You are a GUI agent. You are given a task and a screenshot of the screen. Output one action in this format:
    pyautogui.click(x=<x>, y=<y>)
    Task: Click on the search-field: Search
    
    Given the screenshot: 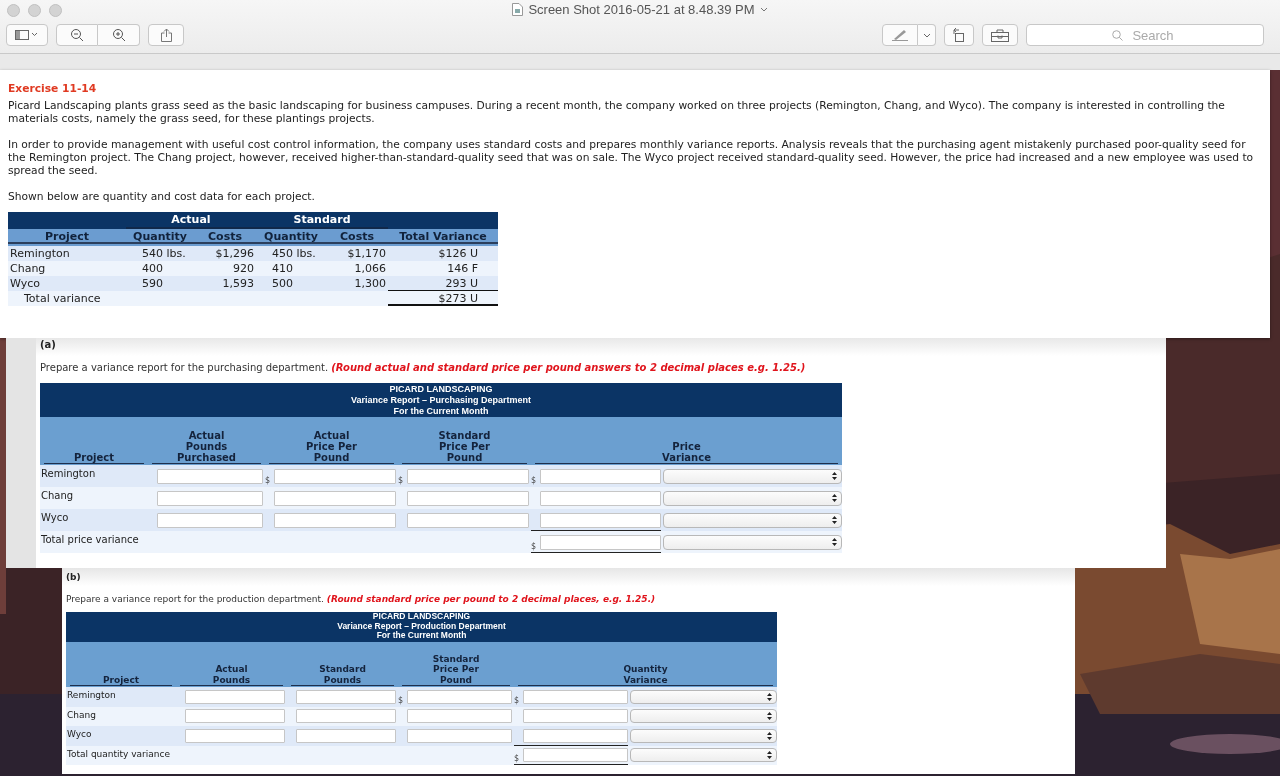 What is the action you would take?
    pyautogui.click(x=1145, y=35)
    